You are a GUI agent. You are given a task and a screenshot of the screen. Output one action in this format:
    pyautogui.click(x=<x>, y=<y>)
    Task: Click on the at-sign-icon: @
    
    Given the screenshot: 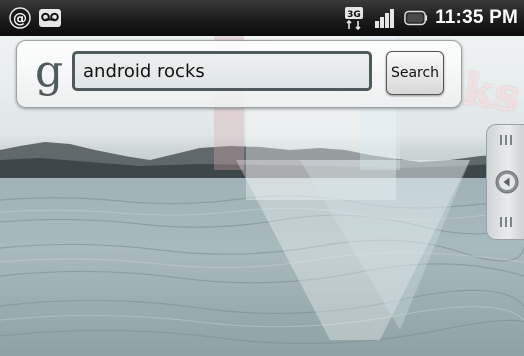 What is the action you would take?
    pyautogui.click(x=20, y=18)
    